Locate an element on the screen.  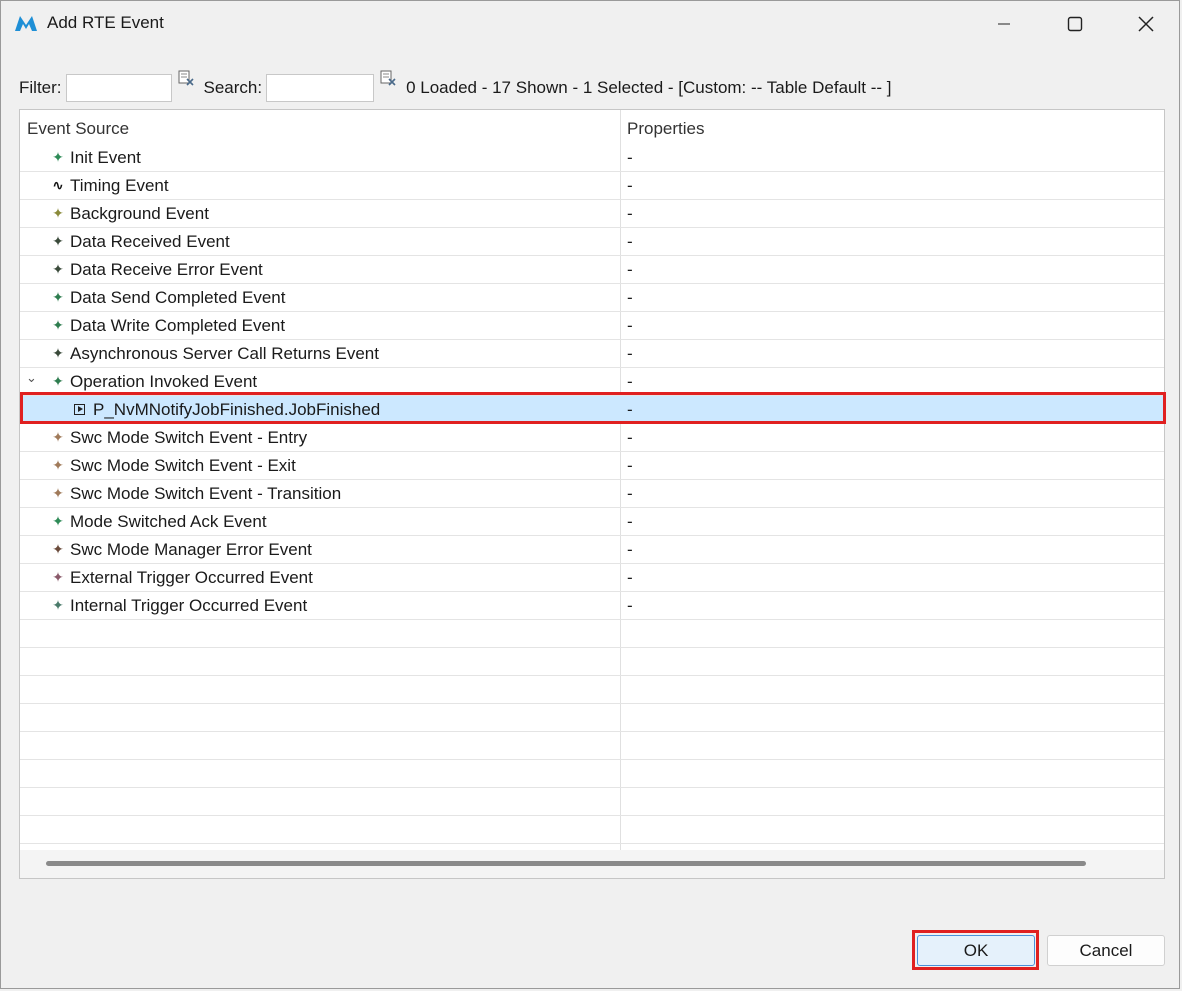
table-row: ✦ Mode Switched Ack Event - is located at coordinates (592, 522).